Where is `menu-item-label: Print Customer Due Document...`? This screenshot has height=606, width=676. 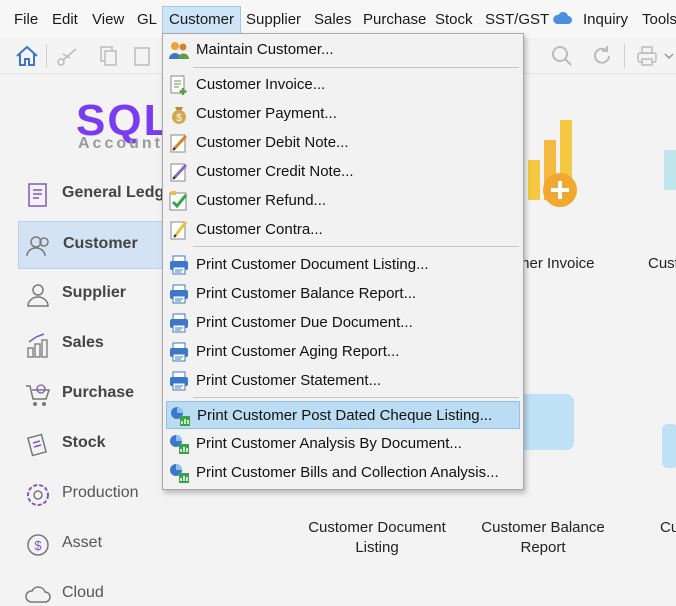
menu-item-label: Print Customer Due Document... is located at coordinates (304, 322).